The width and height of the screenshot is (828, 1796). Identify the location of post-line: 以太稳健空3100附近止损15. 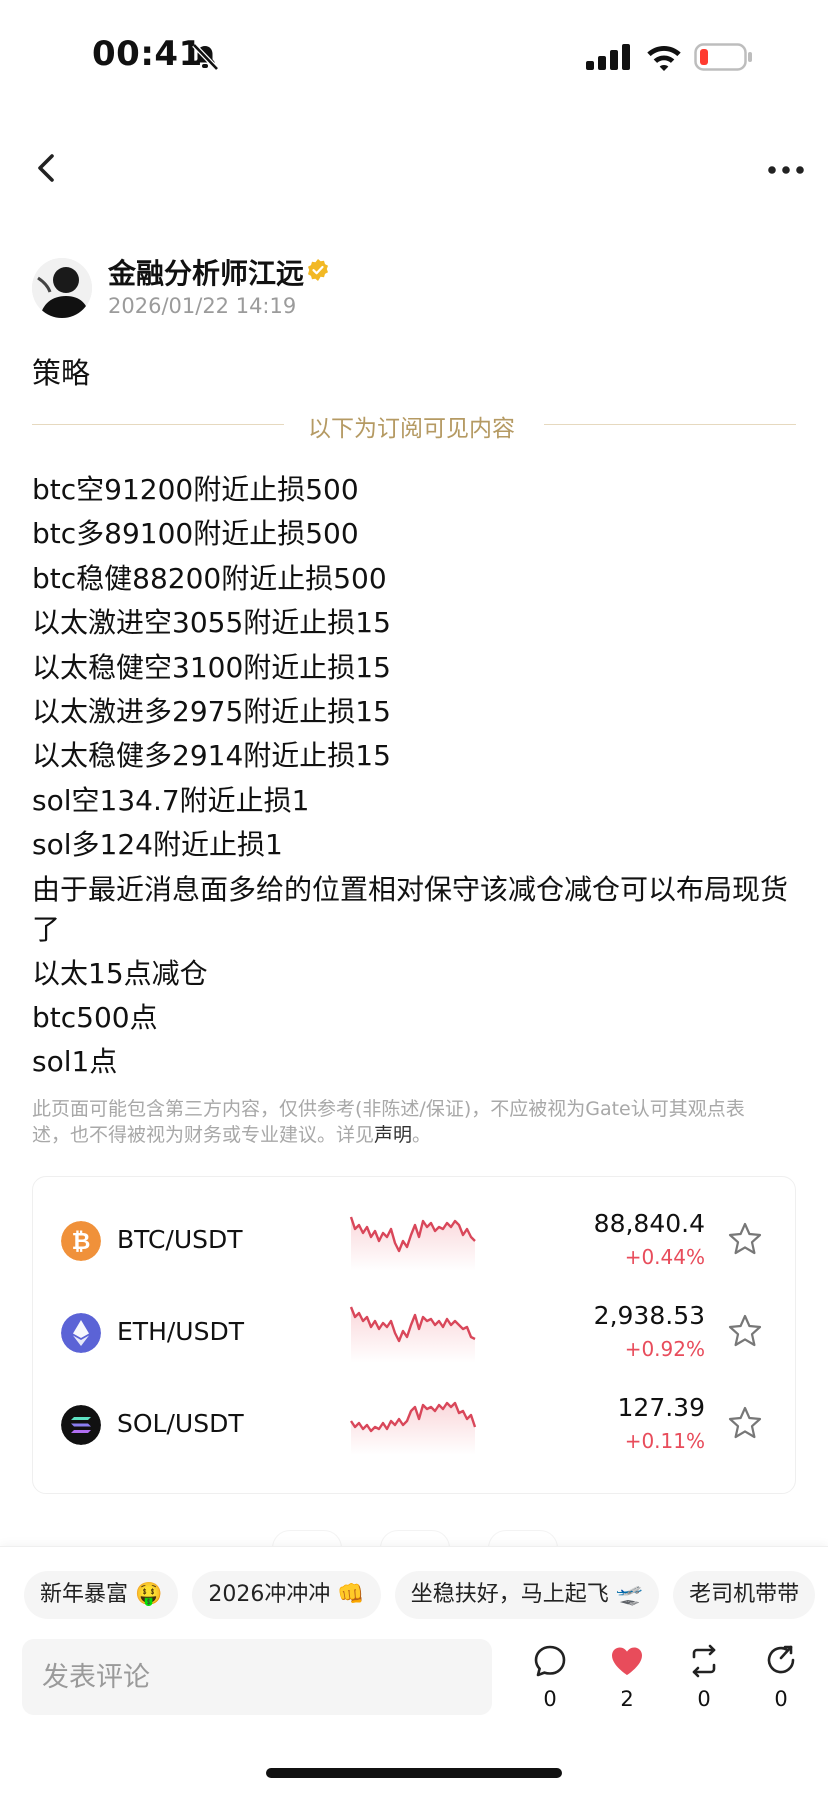
(211, 667).